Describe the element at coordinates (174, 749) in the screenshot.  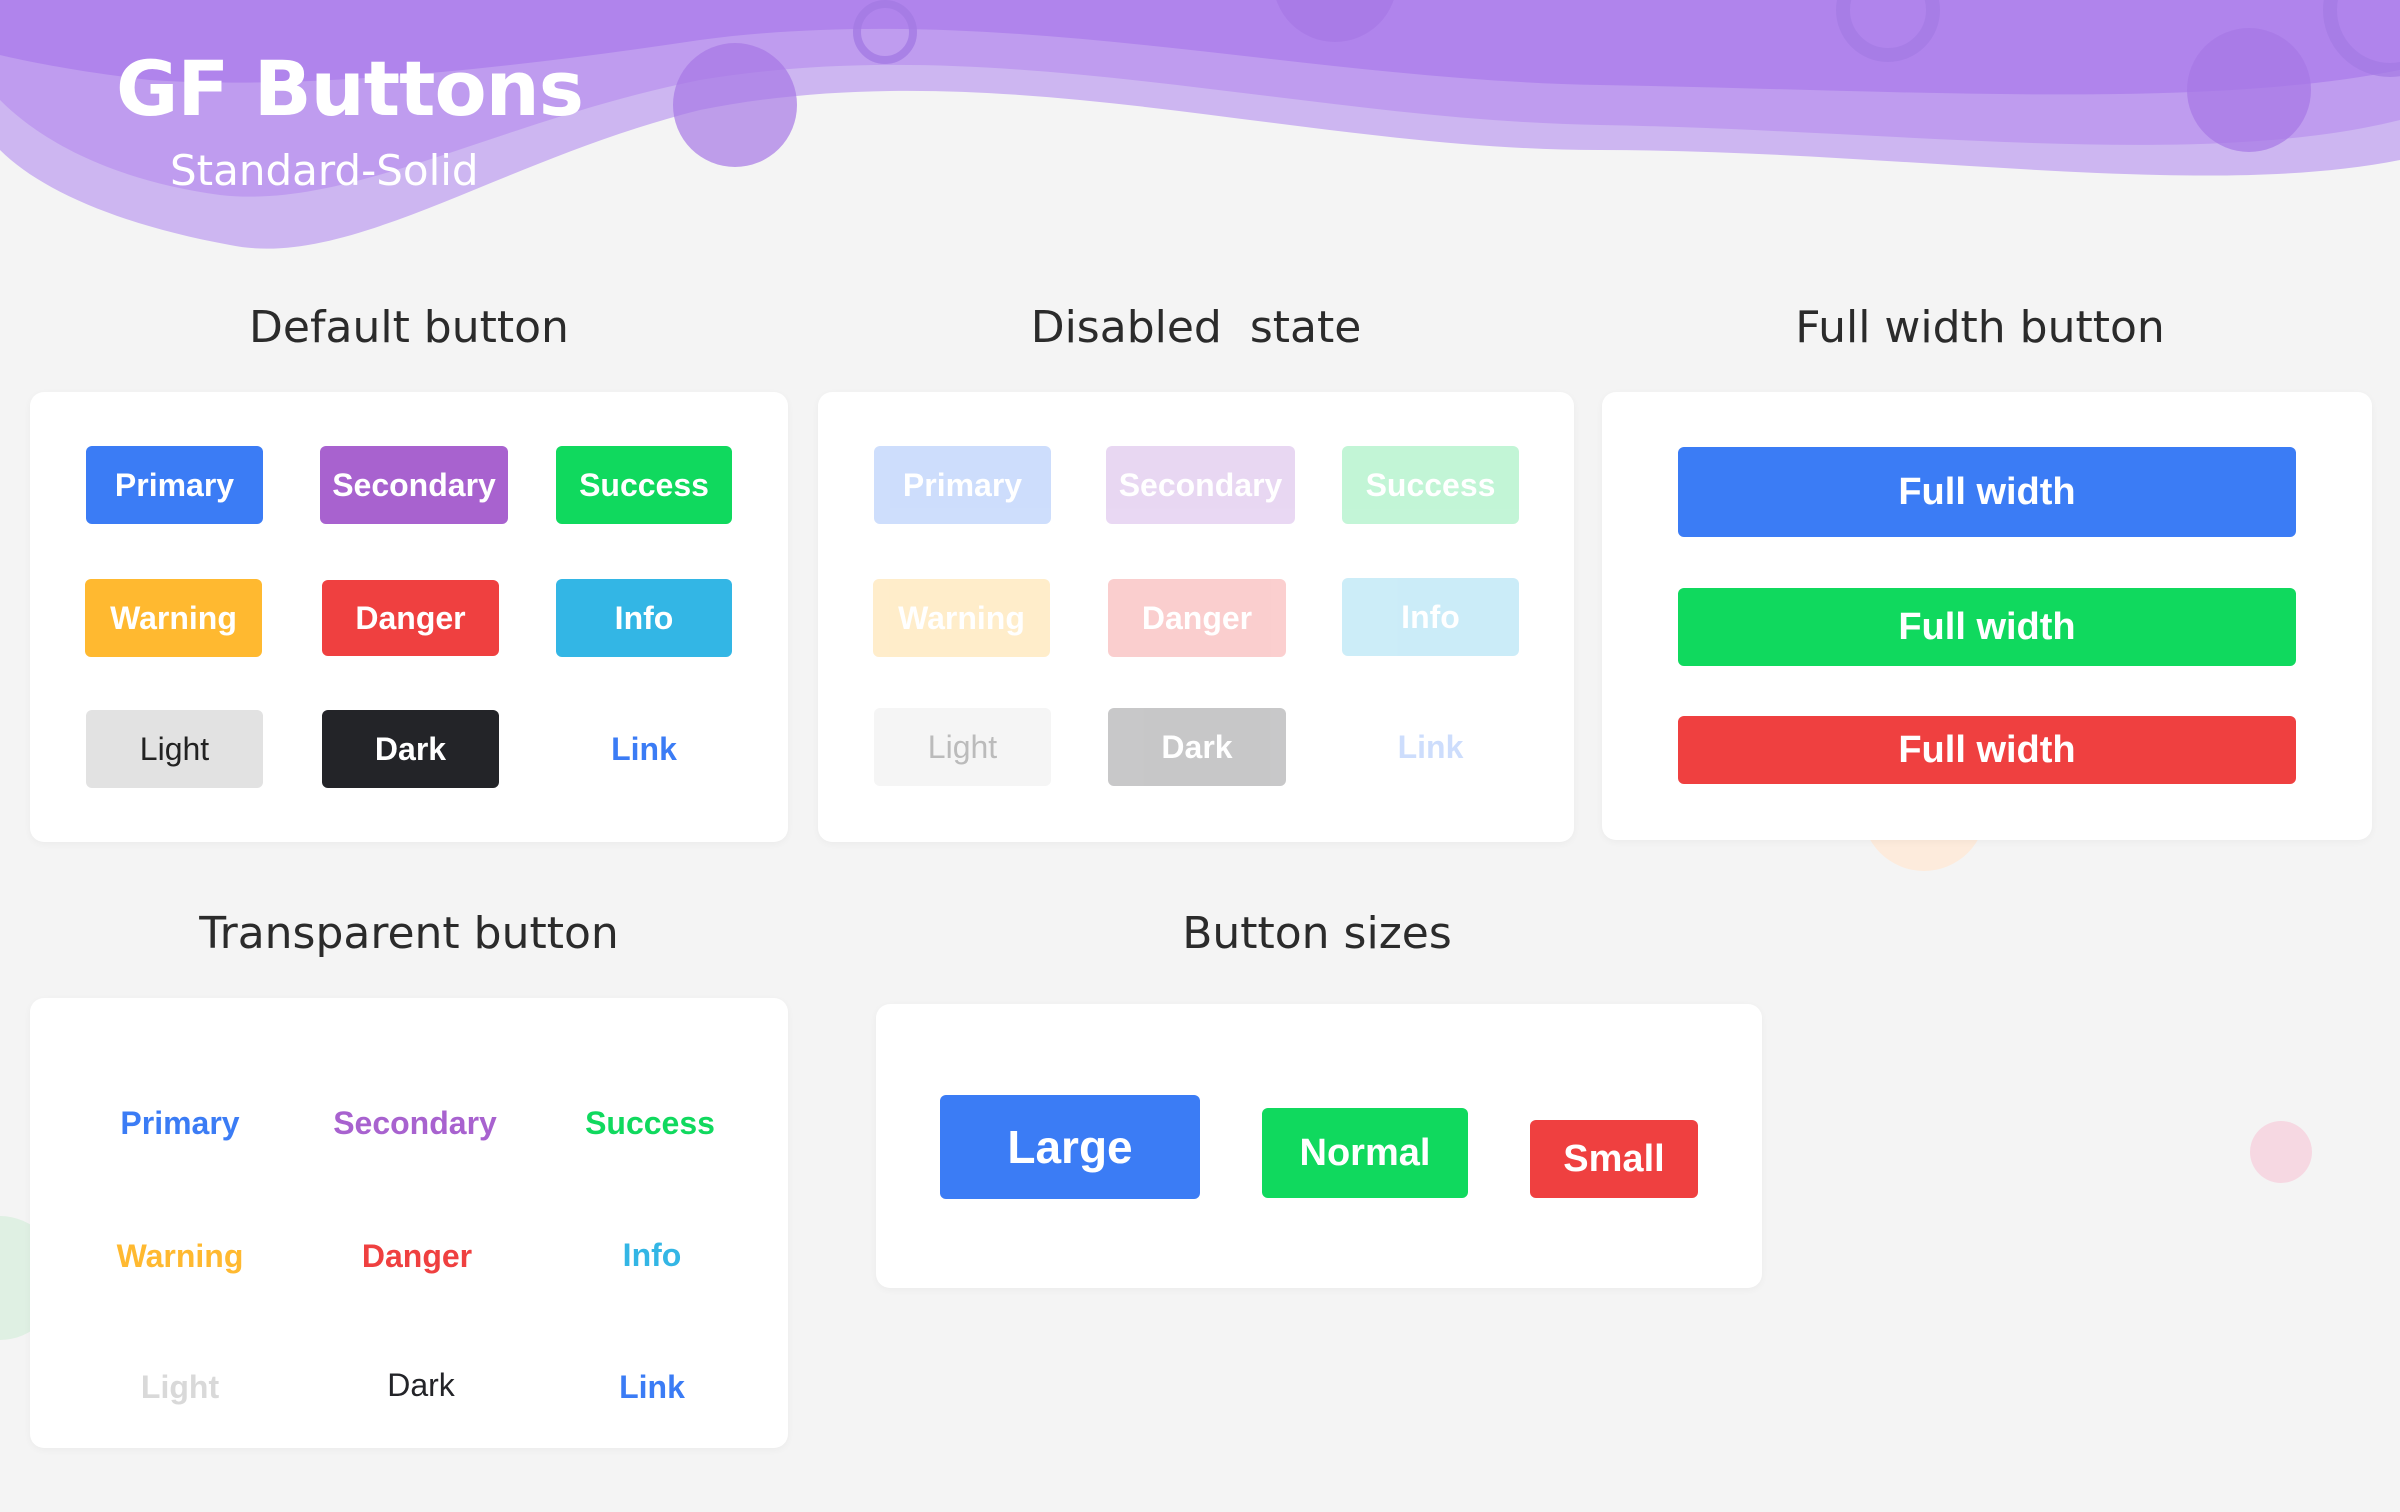
I see `default-light-button: Light` at that location.